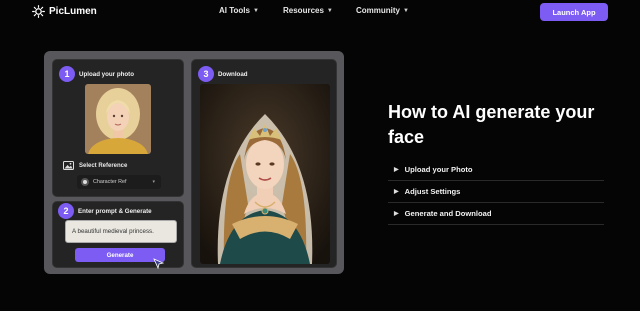 Image resolution: width=640 pixels, height=311 pixels. Describe the element at coordinates (85, 182) in the screenshot. I see `character-ref-icon` at that location.